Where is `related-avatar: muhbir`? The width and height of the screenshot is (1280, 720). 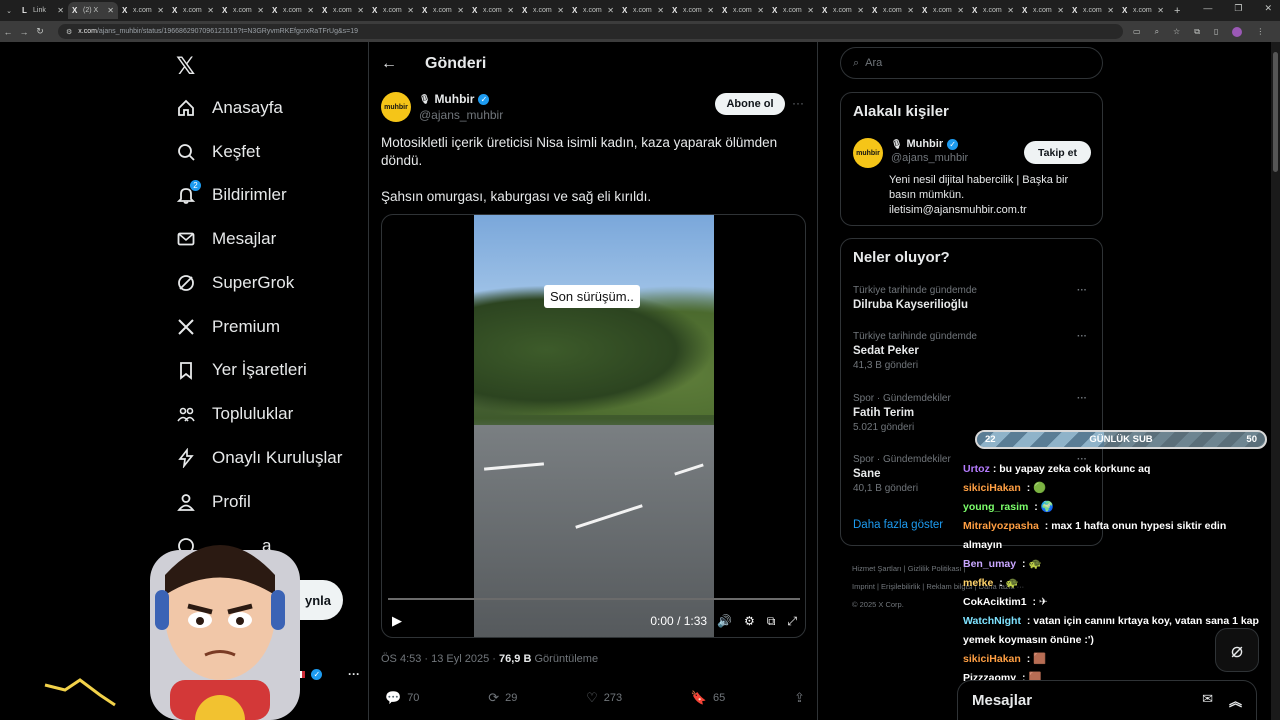 related-avatar: muhbir is located at coordinates (868, 153).